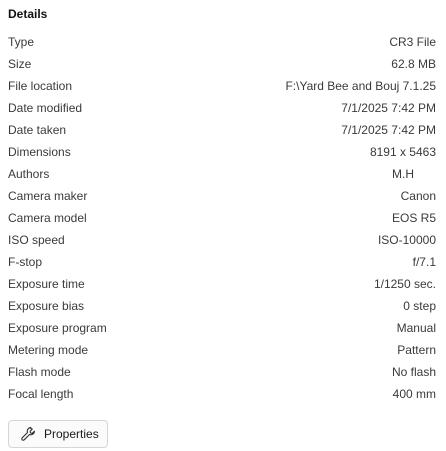 The width and height of the screenshot is (446, 451). Describe the element at coordinates (412, 42) in the screenshot. I see `detail-value: CR3 File` at that location.